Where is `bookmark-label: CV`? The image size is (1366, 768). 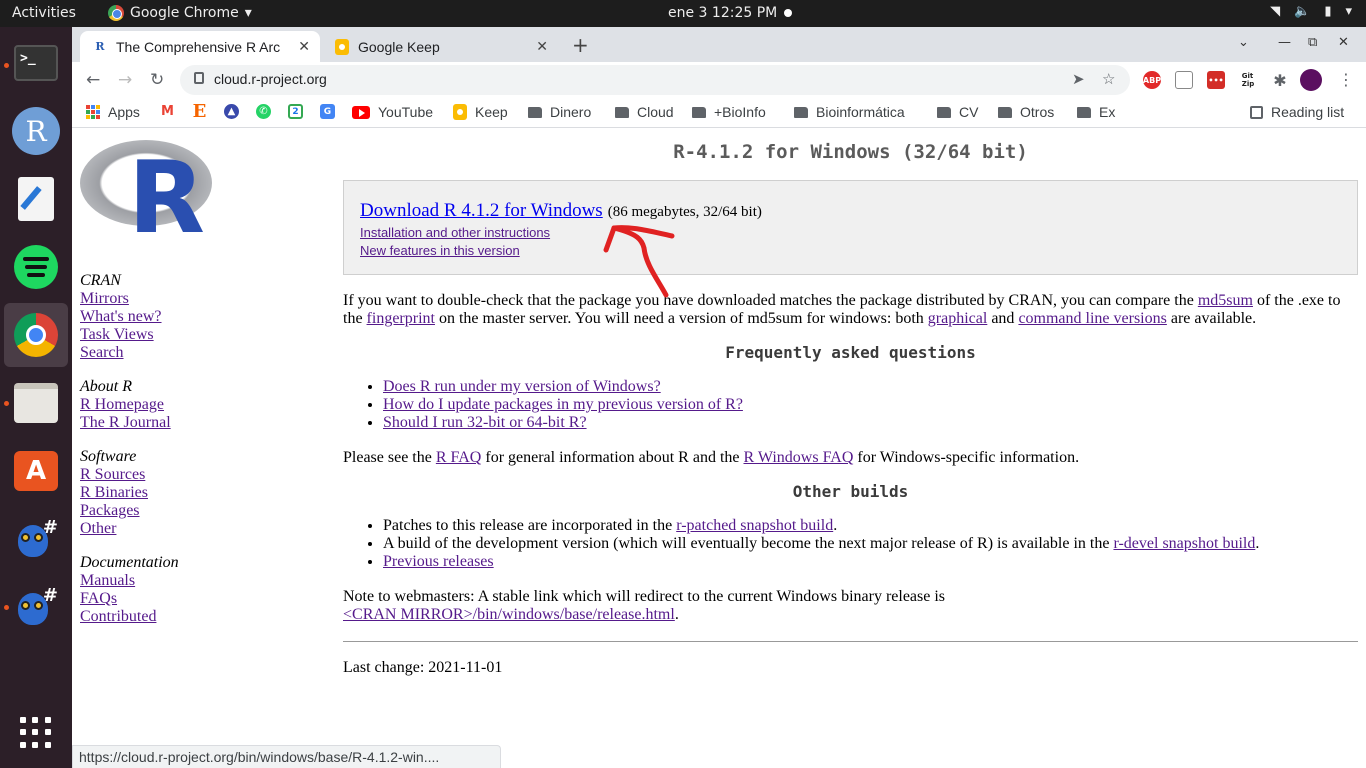 bookmark-label: CV is located at coordinates (969, 112).